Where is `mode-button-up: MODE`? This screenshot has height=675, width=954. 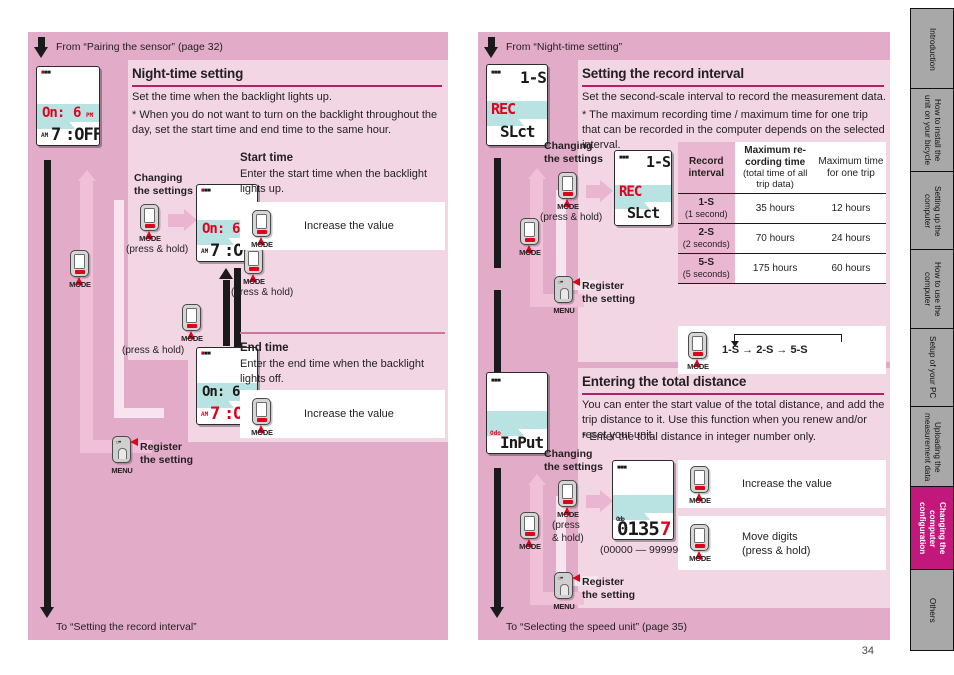
mode-button-up: MODE is located at coordinates (192, 323).